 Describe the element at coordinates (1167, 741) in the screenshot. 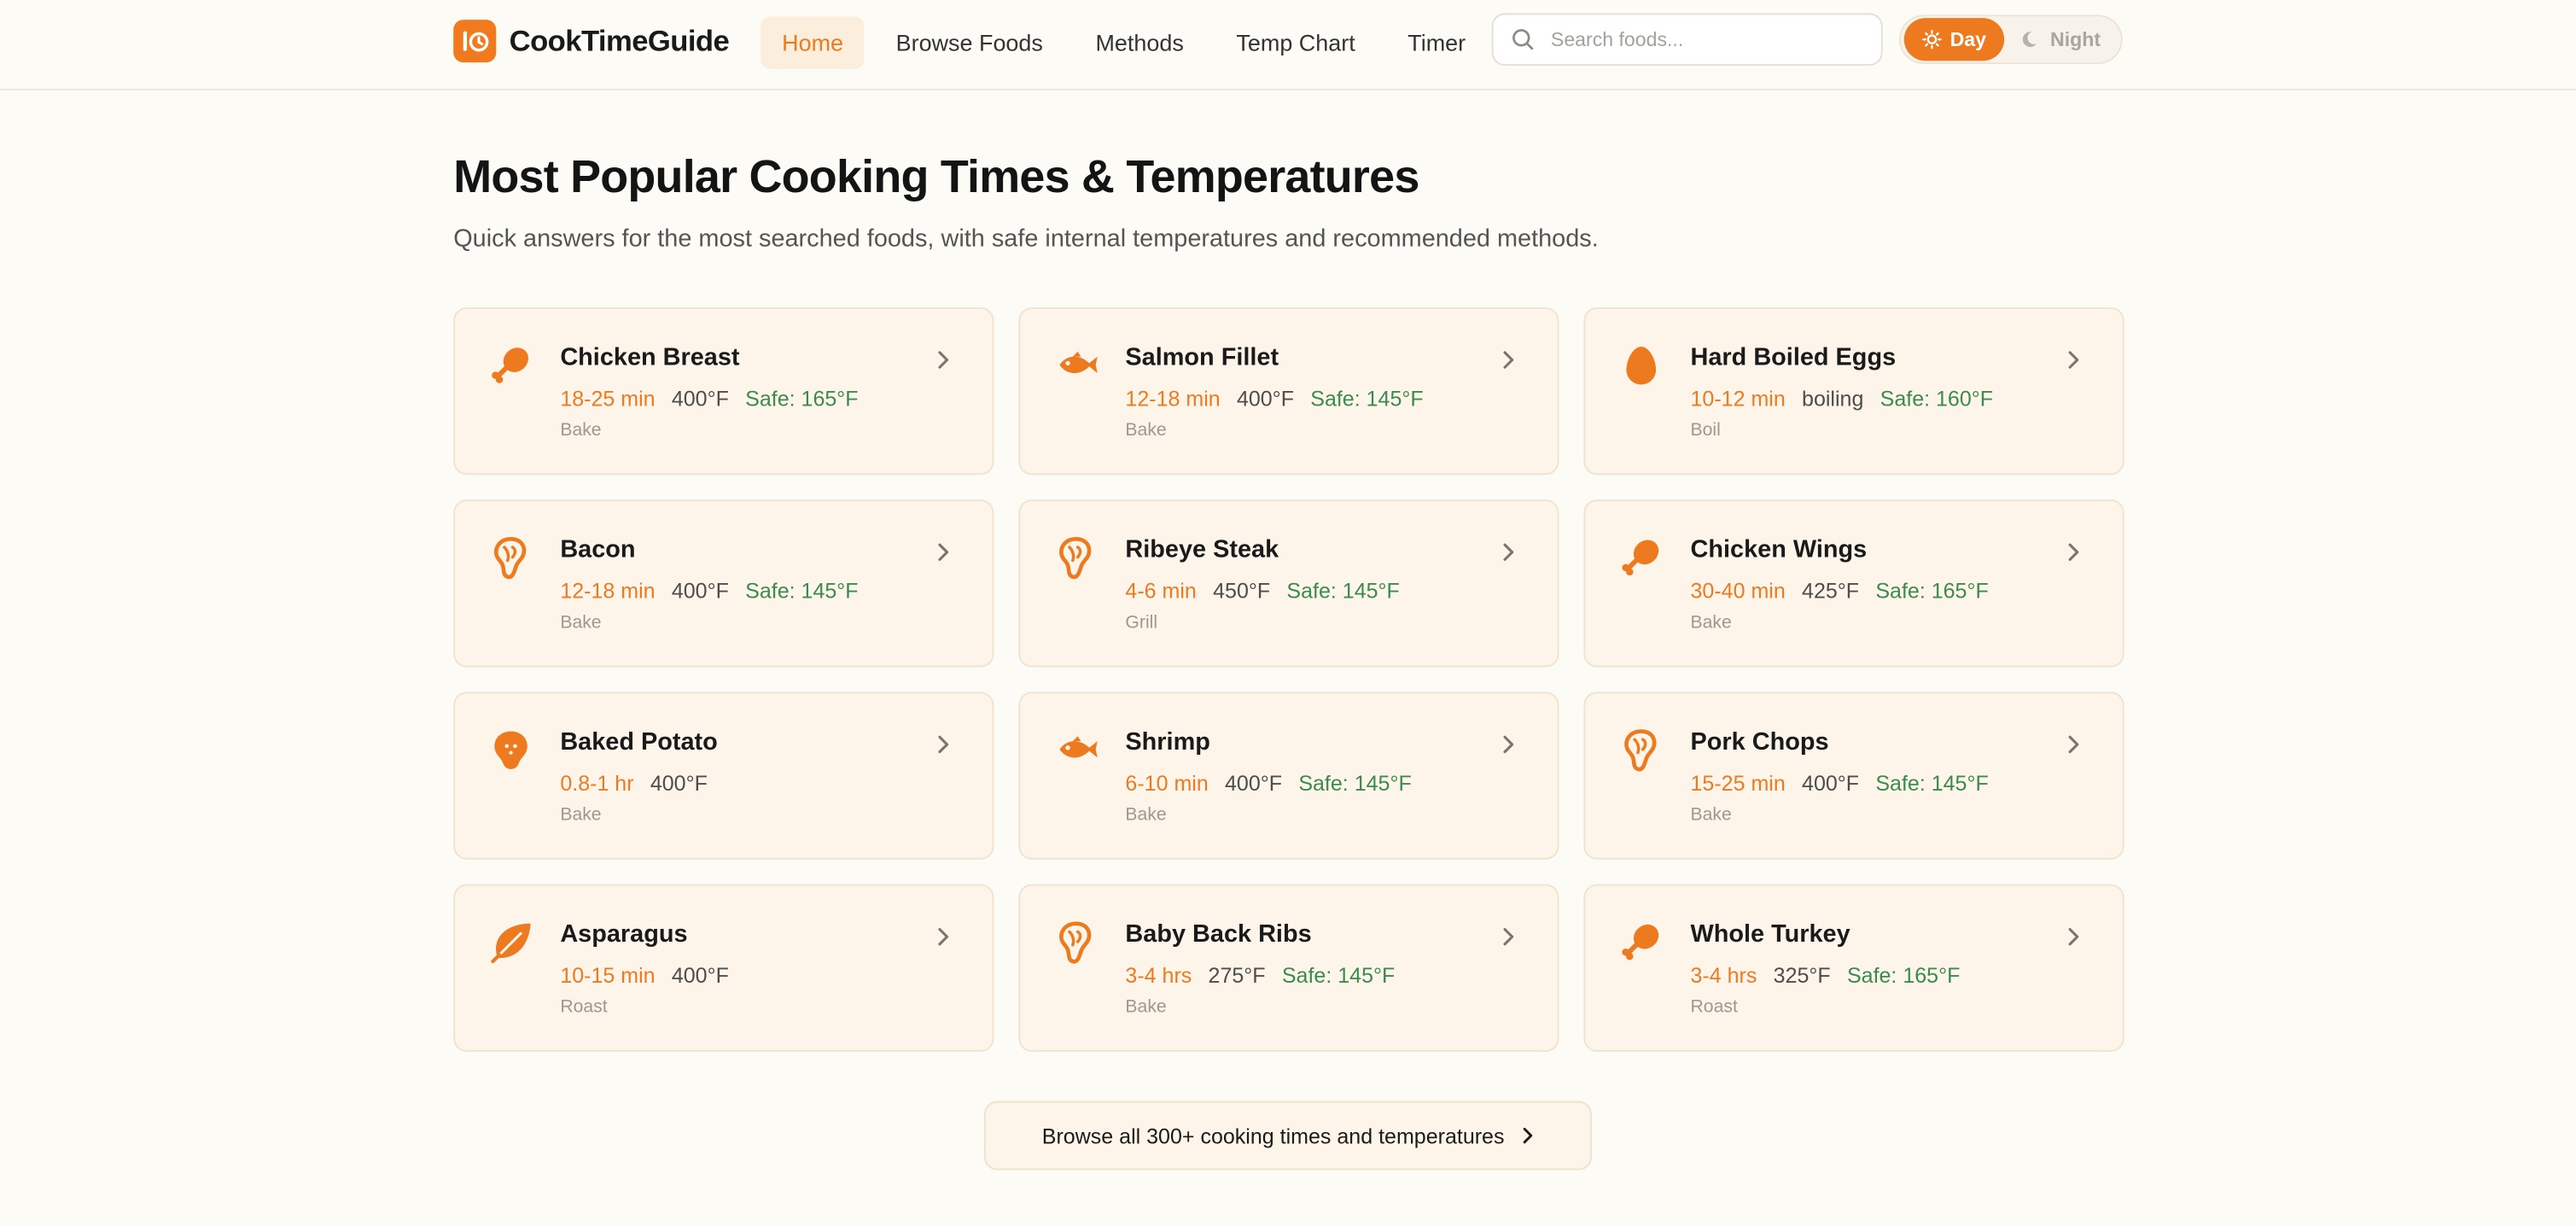

I see `food-name: Shrimp` at that location.